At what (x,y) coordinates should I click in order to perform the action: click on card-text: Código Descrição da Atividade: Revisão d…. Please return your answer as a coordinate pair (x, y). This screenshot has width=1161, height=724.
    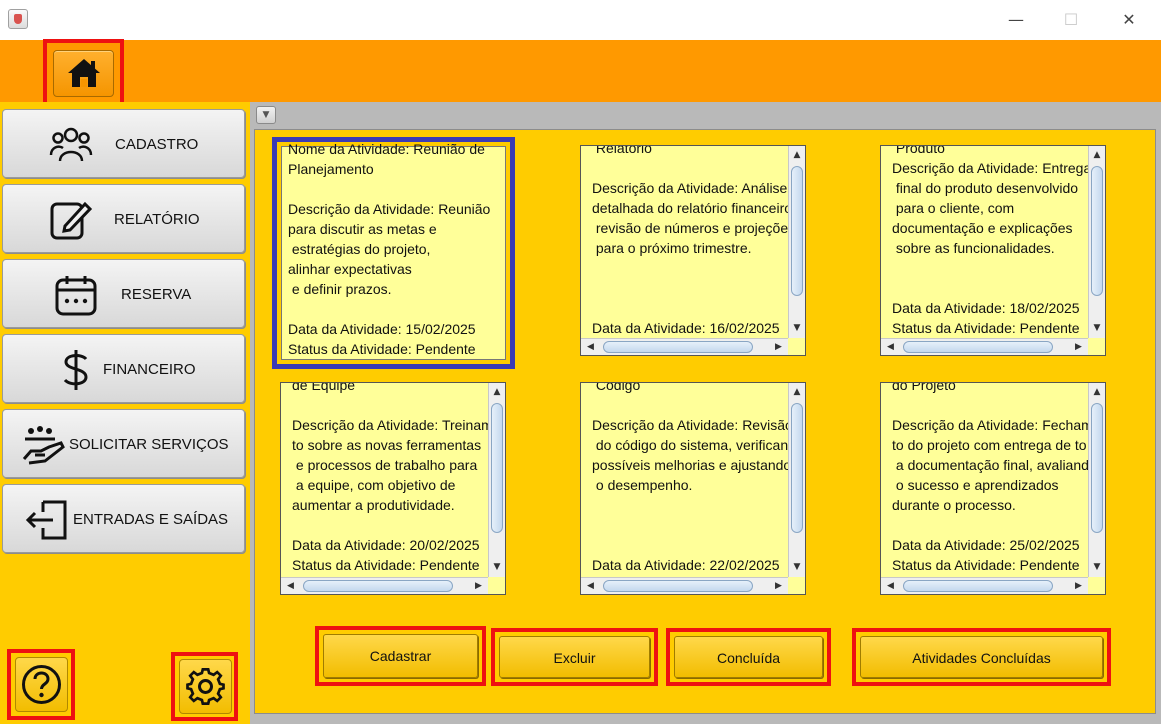
    Looking at the image, I should click on (698, 487).